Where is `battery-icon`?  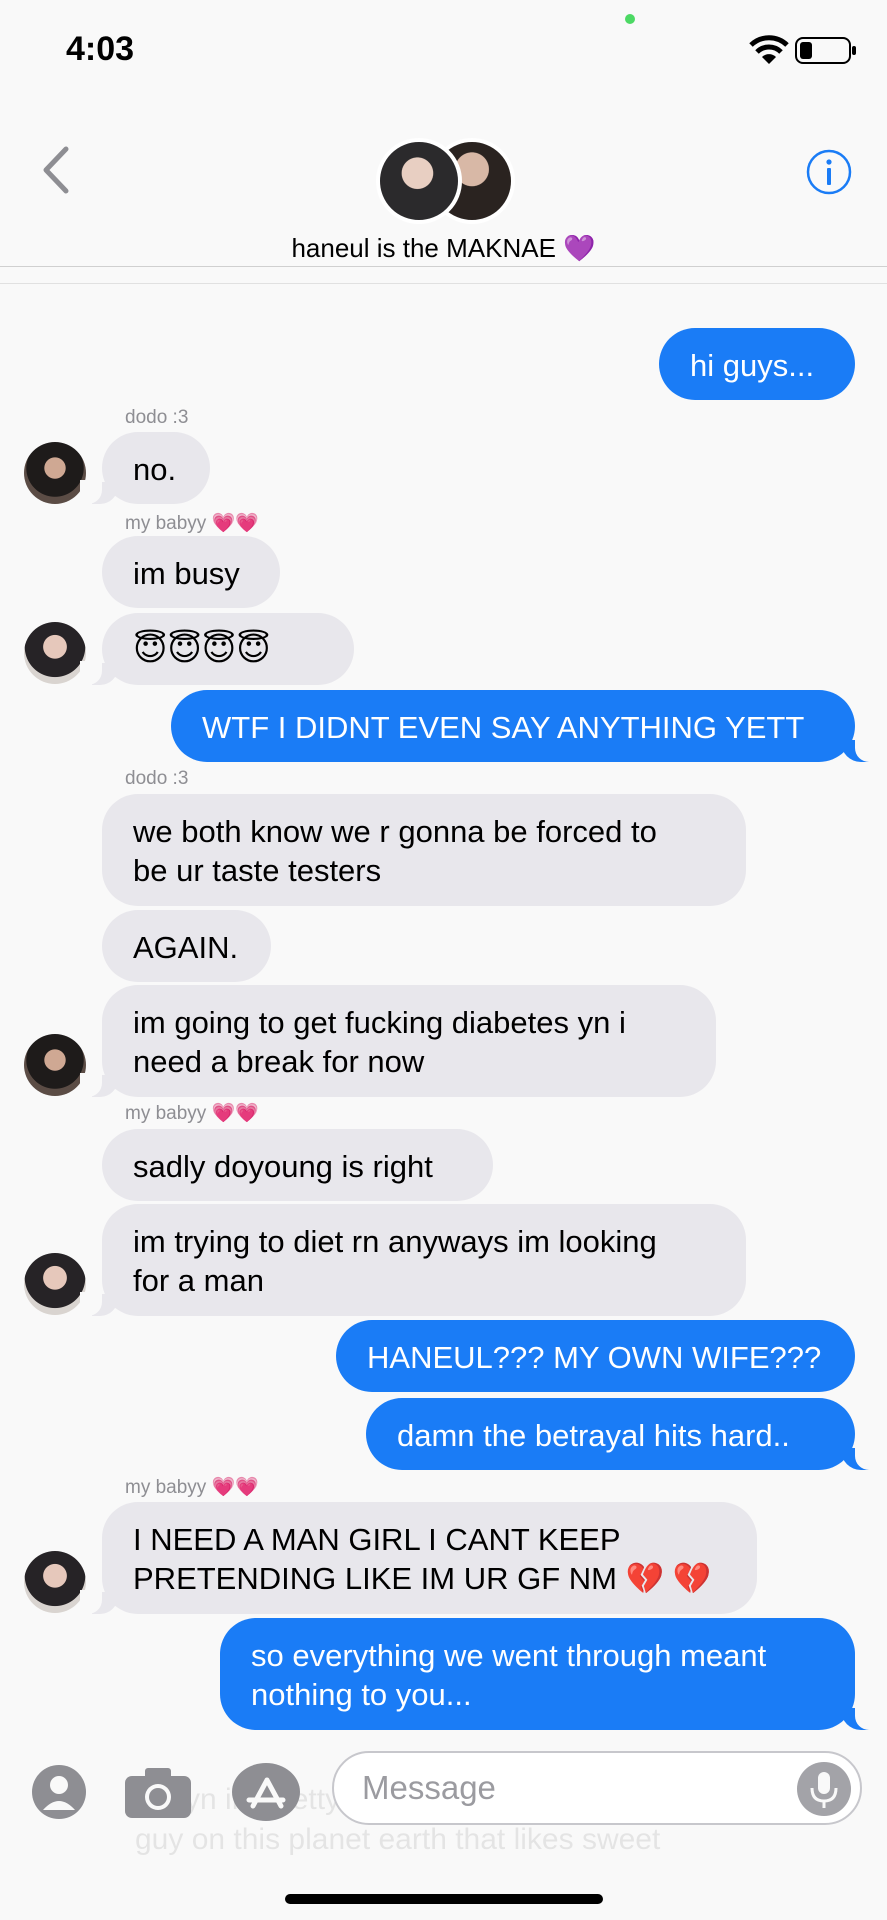 battery-icon is located at coordinates (825, 50).